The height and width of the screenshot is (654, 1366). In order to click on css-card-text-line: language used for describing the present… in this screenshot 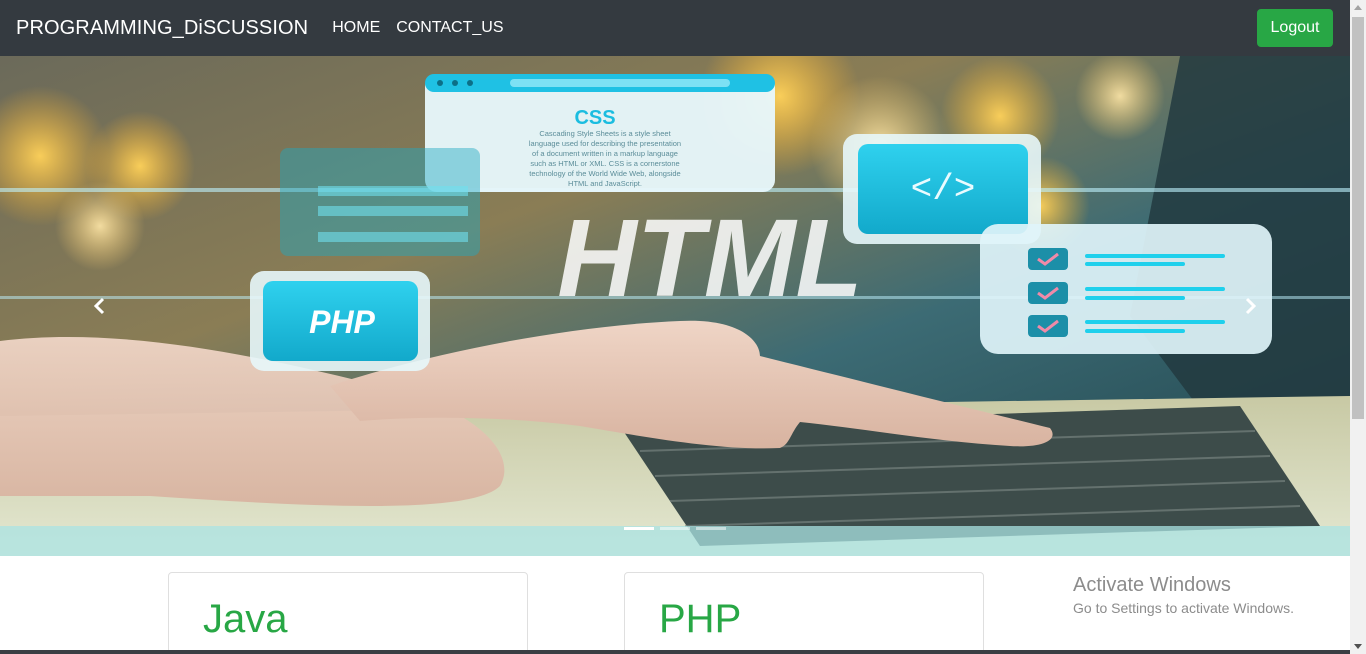, I will do `click(605, 143)`.